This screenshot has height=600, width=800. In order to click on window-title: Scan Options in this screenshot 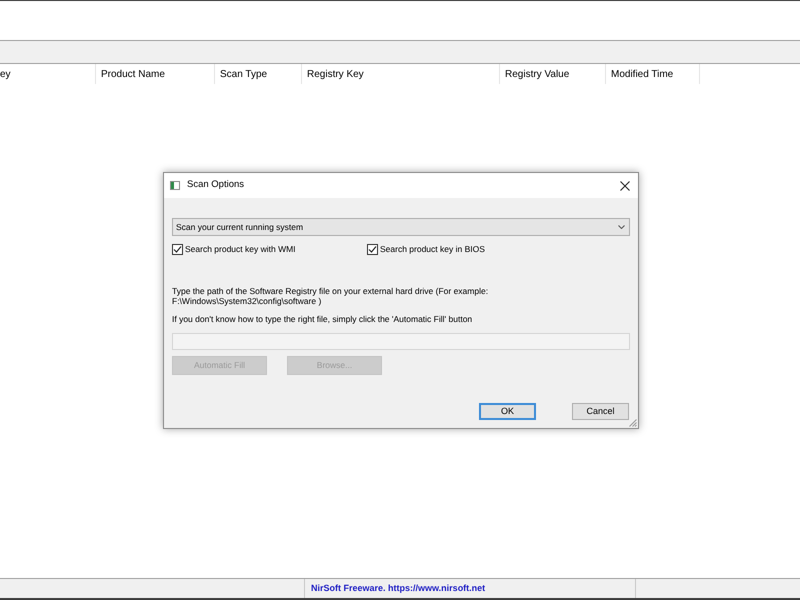, I will do `click(215, 185)`.